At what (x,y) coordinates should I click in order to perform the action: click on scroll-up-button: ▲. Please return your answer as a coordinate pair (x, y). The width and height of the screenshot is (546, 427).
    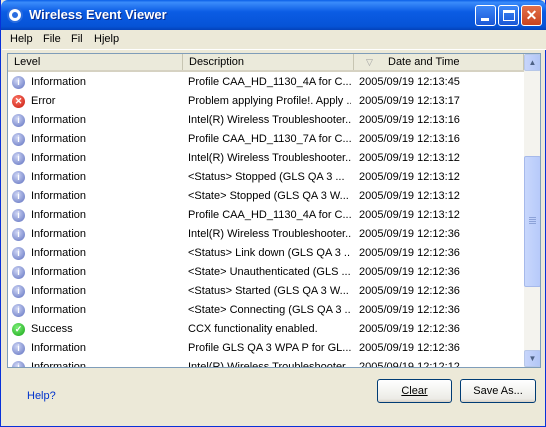
    Looking at the image, I should click on (532, 62).